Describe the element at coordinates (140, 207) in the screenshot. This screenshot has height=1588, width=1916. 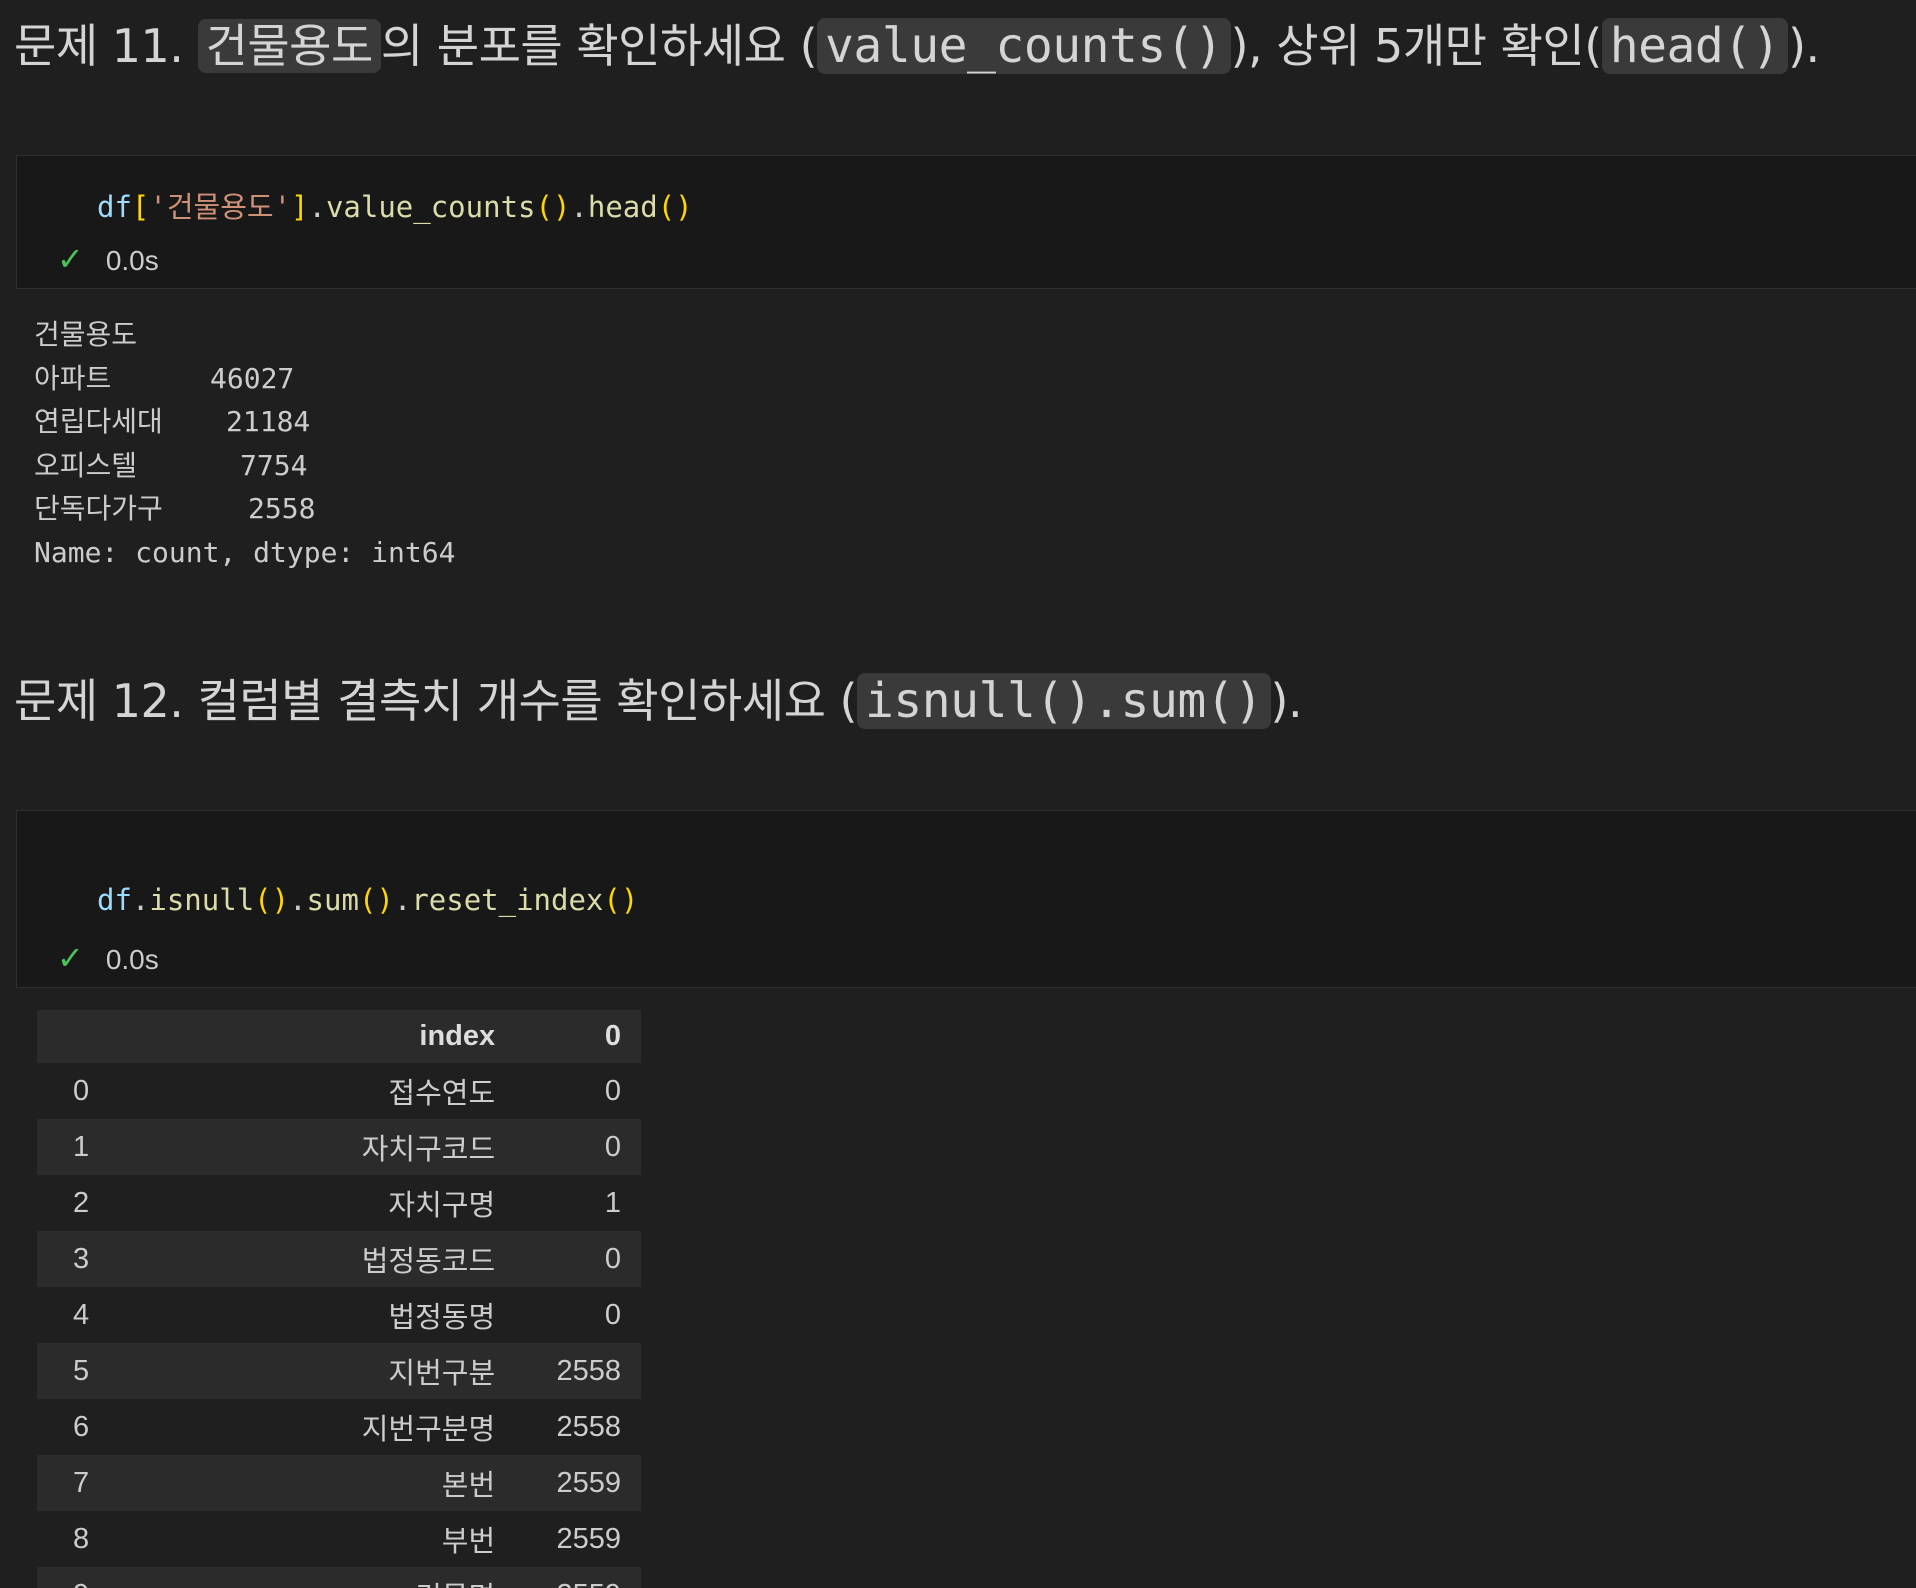
I see `code-token: [` at that location.